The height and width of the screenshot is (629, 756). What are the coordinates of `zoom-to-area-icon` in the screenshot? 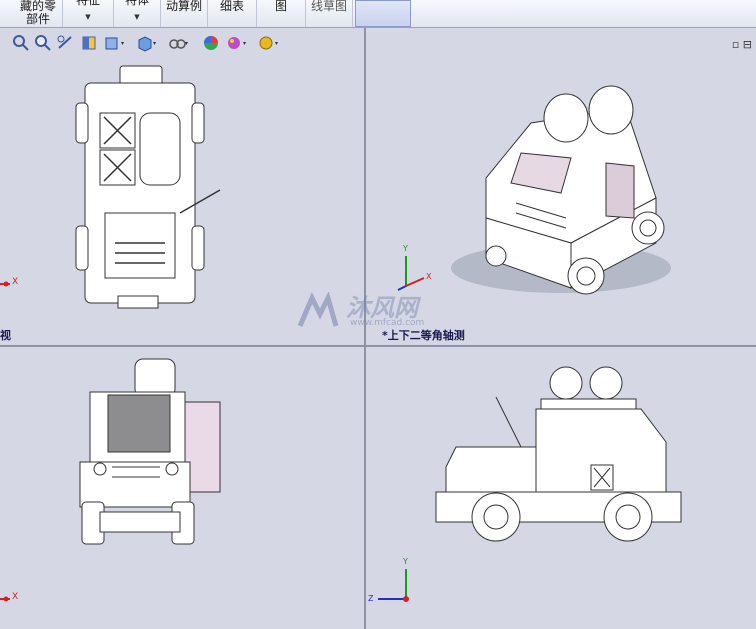 It's located at (43, 43).